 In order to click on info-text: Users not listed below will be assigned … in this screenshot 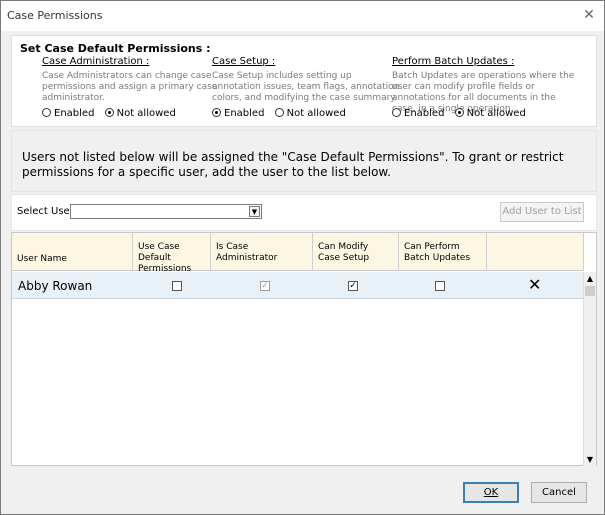, I will do `click(293, 164)`.